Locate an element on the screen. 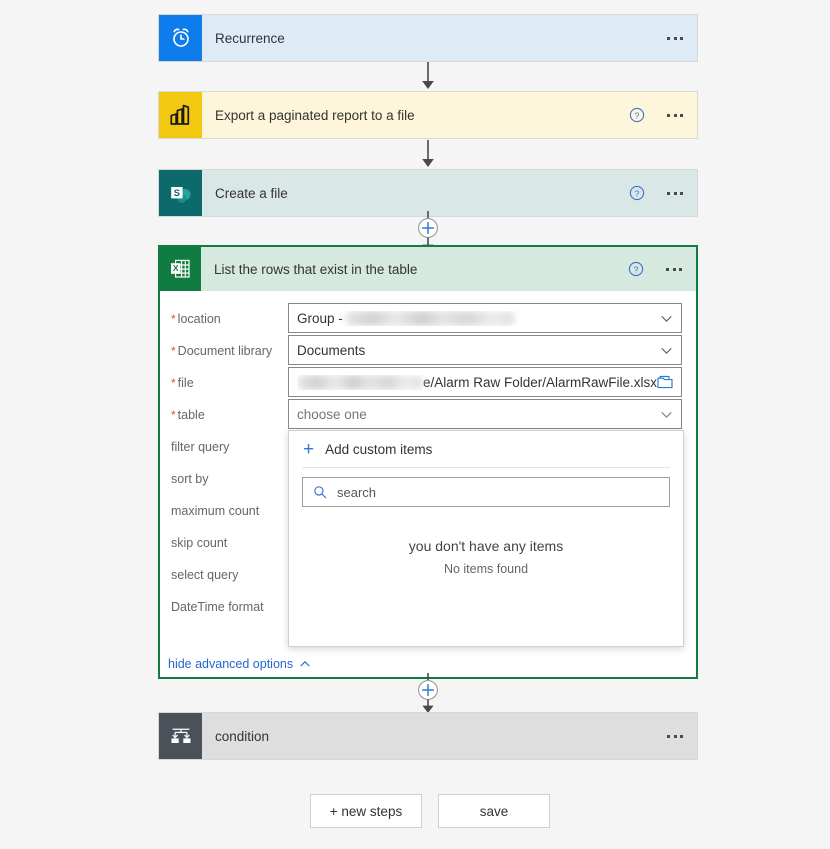 Image resolution: width=830 pixels, height=849 pixels. expanded-card-title-bar: List the rows that exist in the table ? is located at coordinates (448, 269).